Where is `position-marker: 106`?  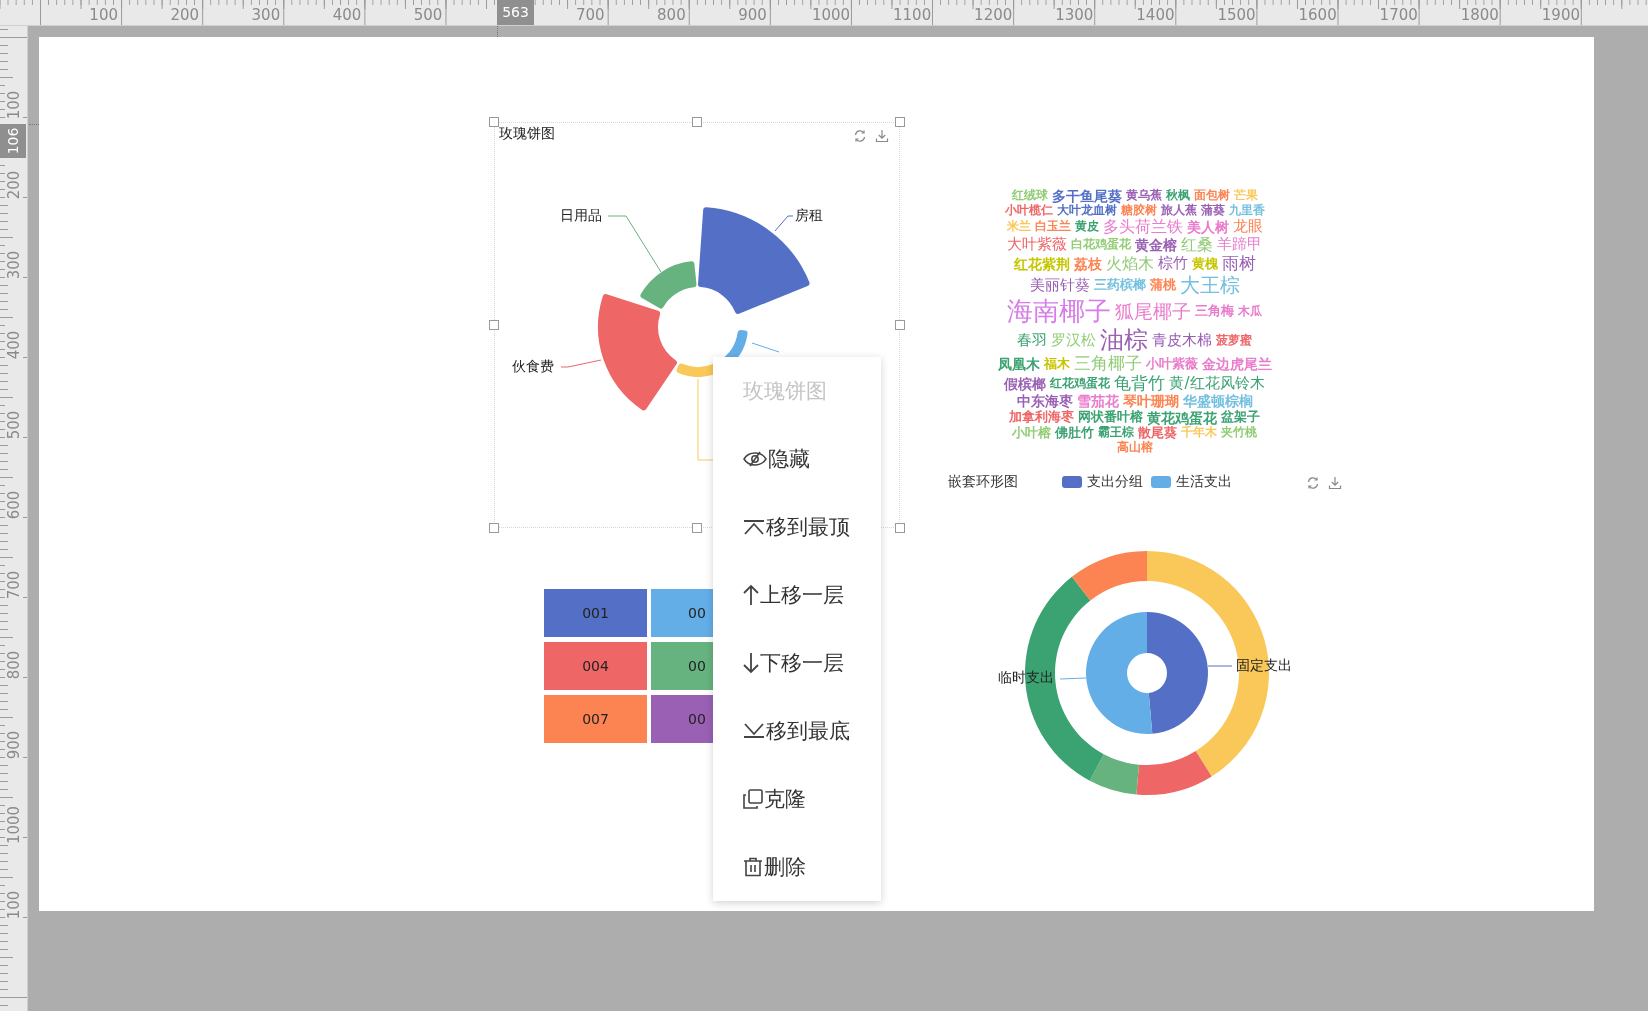 position-marker: 106 is located at coordinates (13, 141).